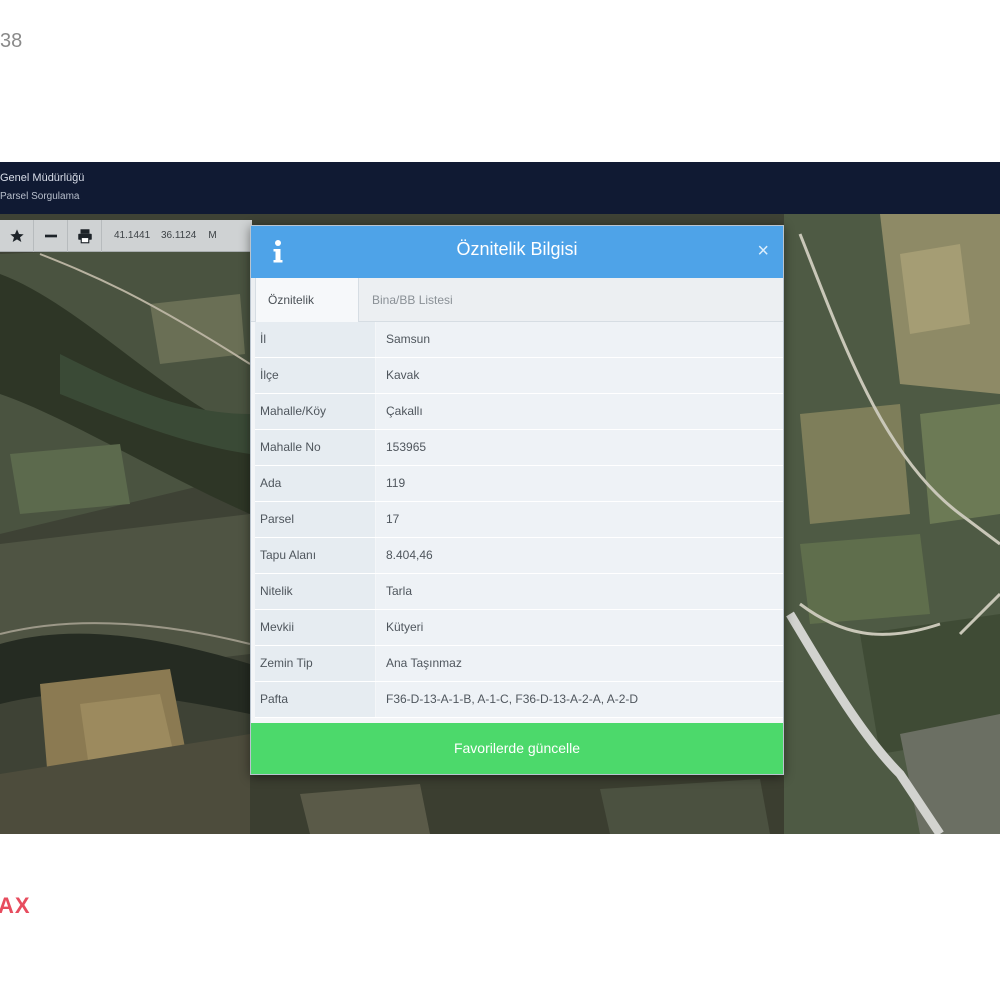 The image size is (1000, 1000). I want to click on dialog-title: Öznitelik Bilgisi, so click(517, 249).